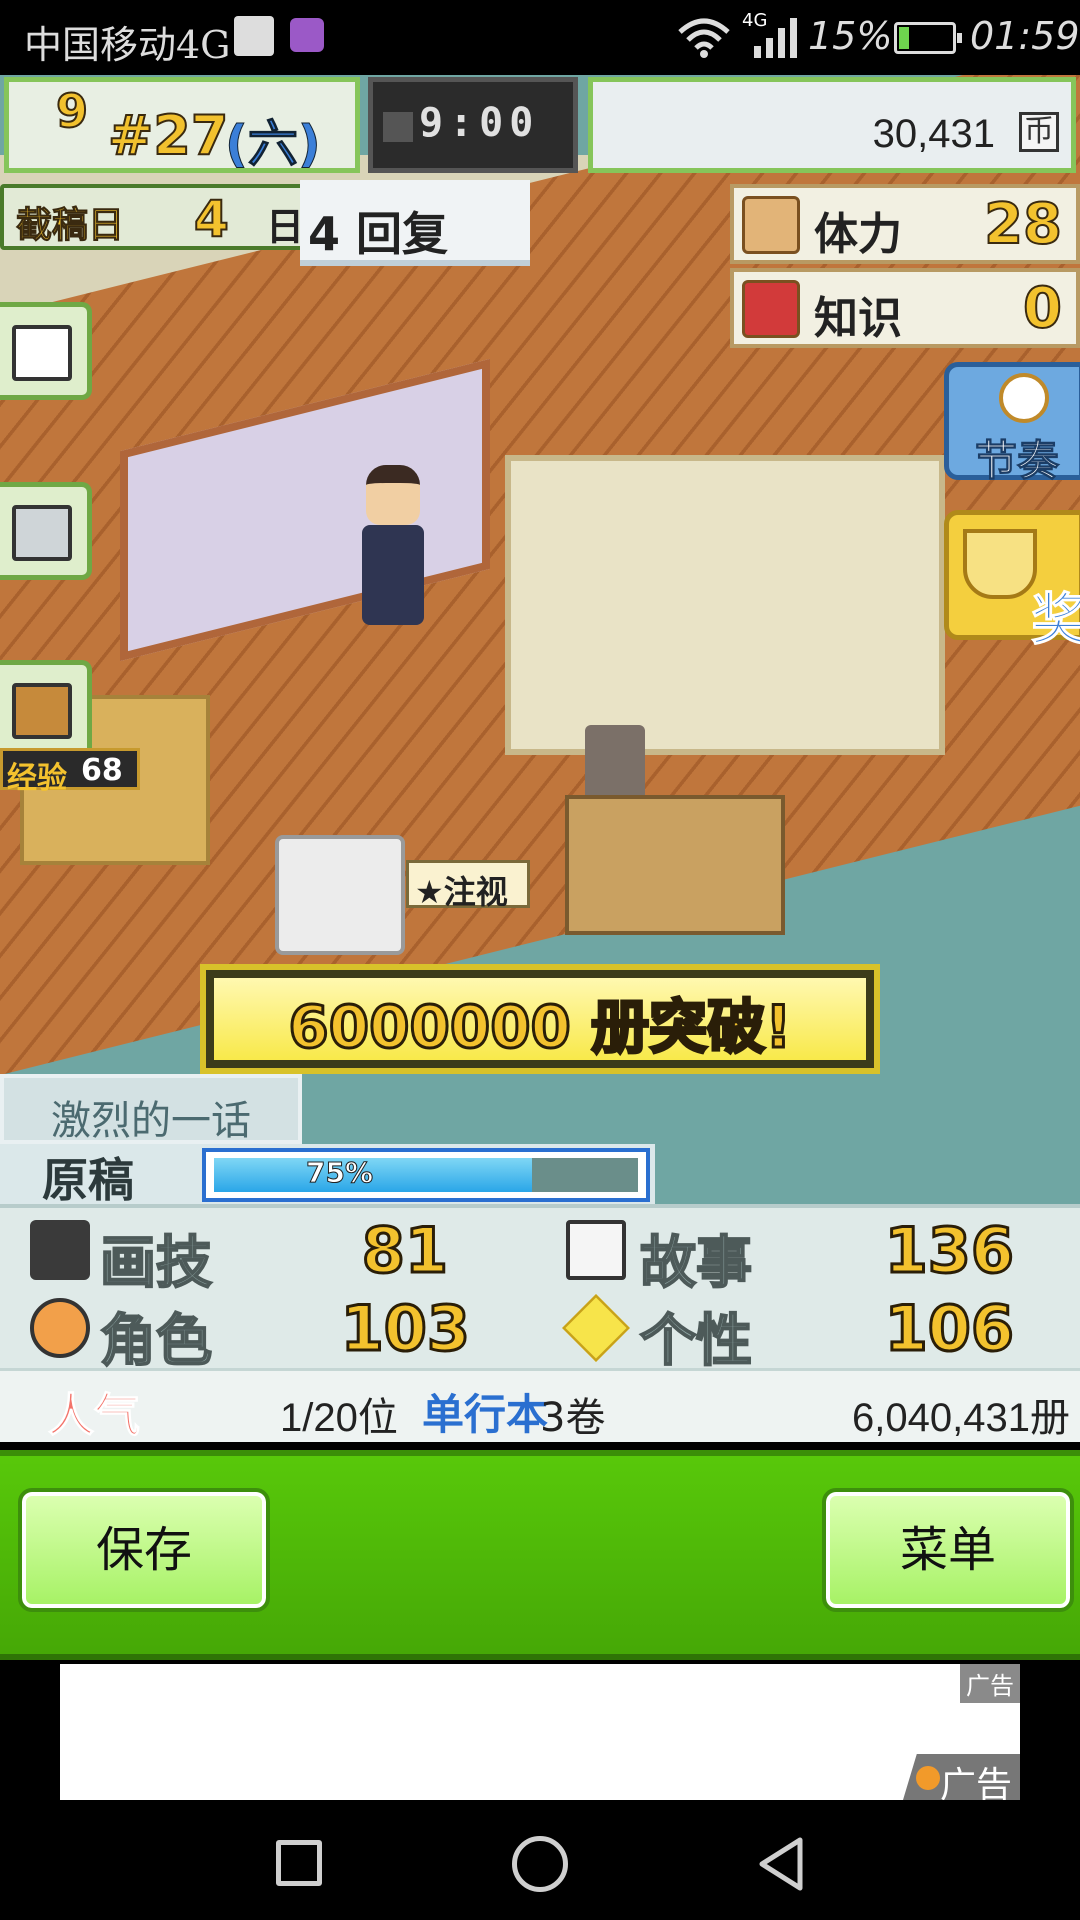 This screenshot has height=1920, width=1080. I want to click on edit-note-icon, so click(42, 353).